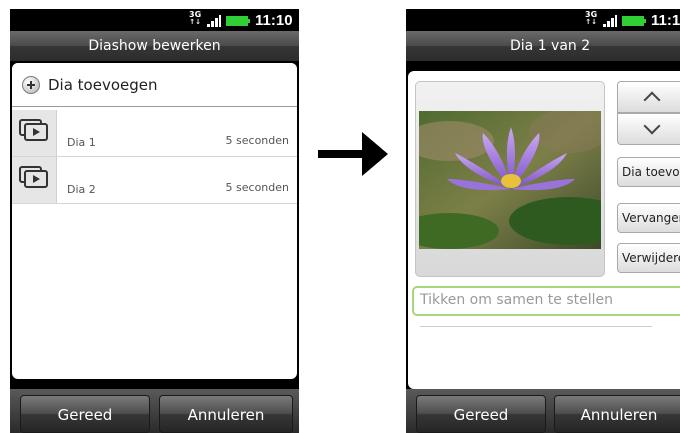 This screenshot has height=433, width=680. I want to click on caption-input: Tikken om samen te stellen, so click(546, 301).